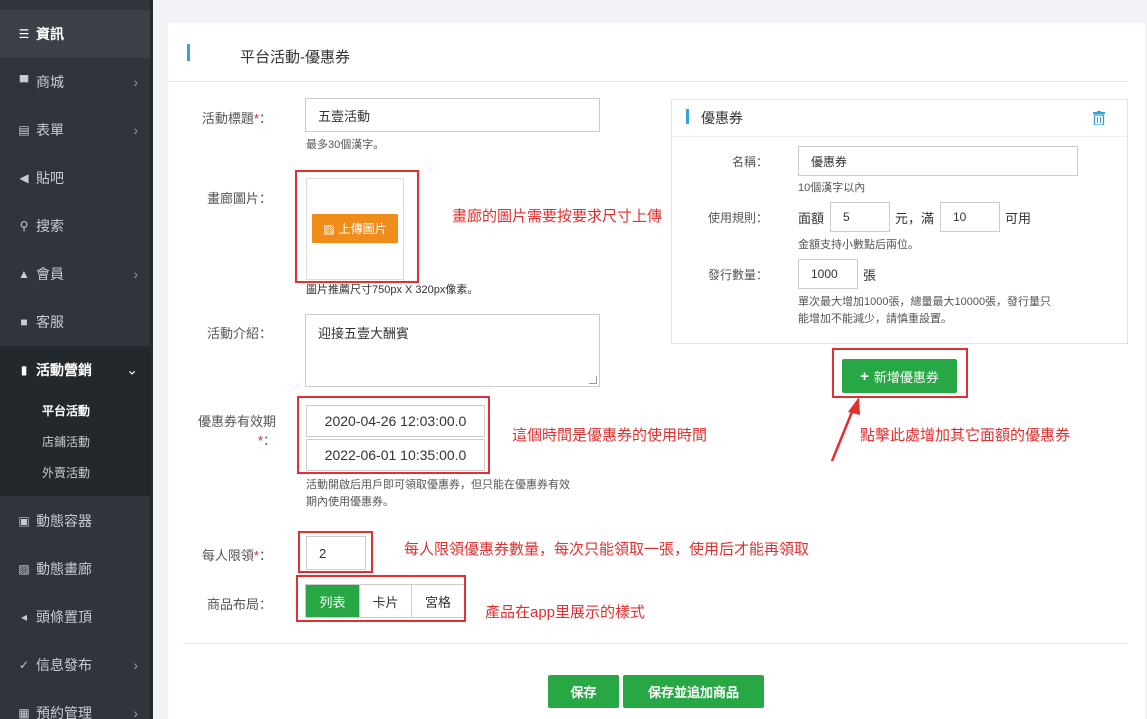 The width and height of the screenshot is (1147, 719). What do you see at coordinates (66, 472) in the screenshot?
I see `sidebar-subitem-takeout: 外賣活動` at bounding box center [66, 472].